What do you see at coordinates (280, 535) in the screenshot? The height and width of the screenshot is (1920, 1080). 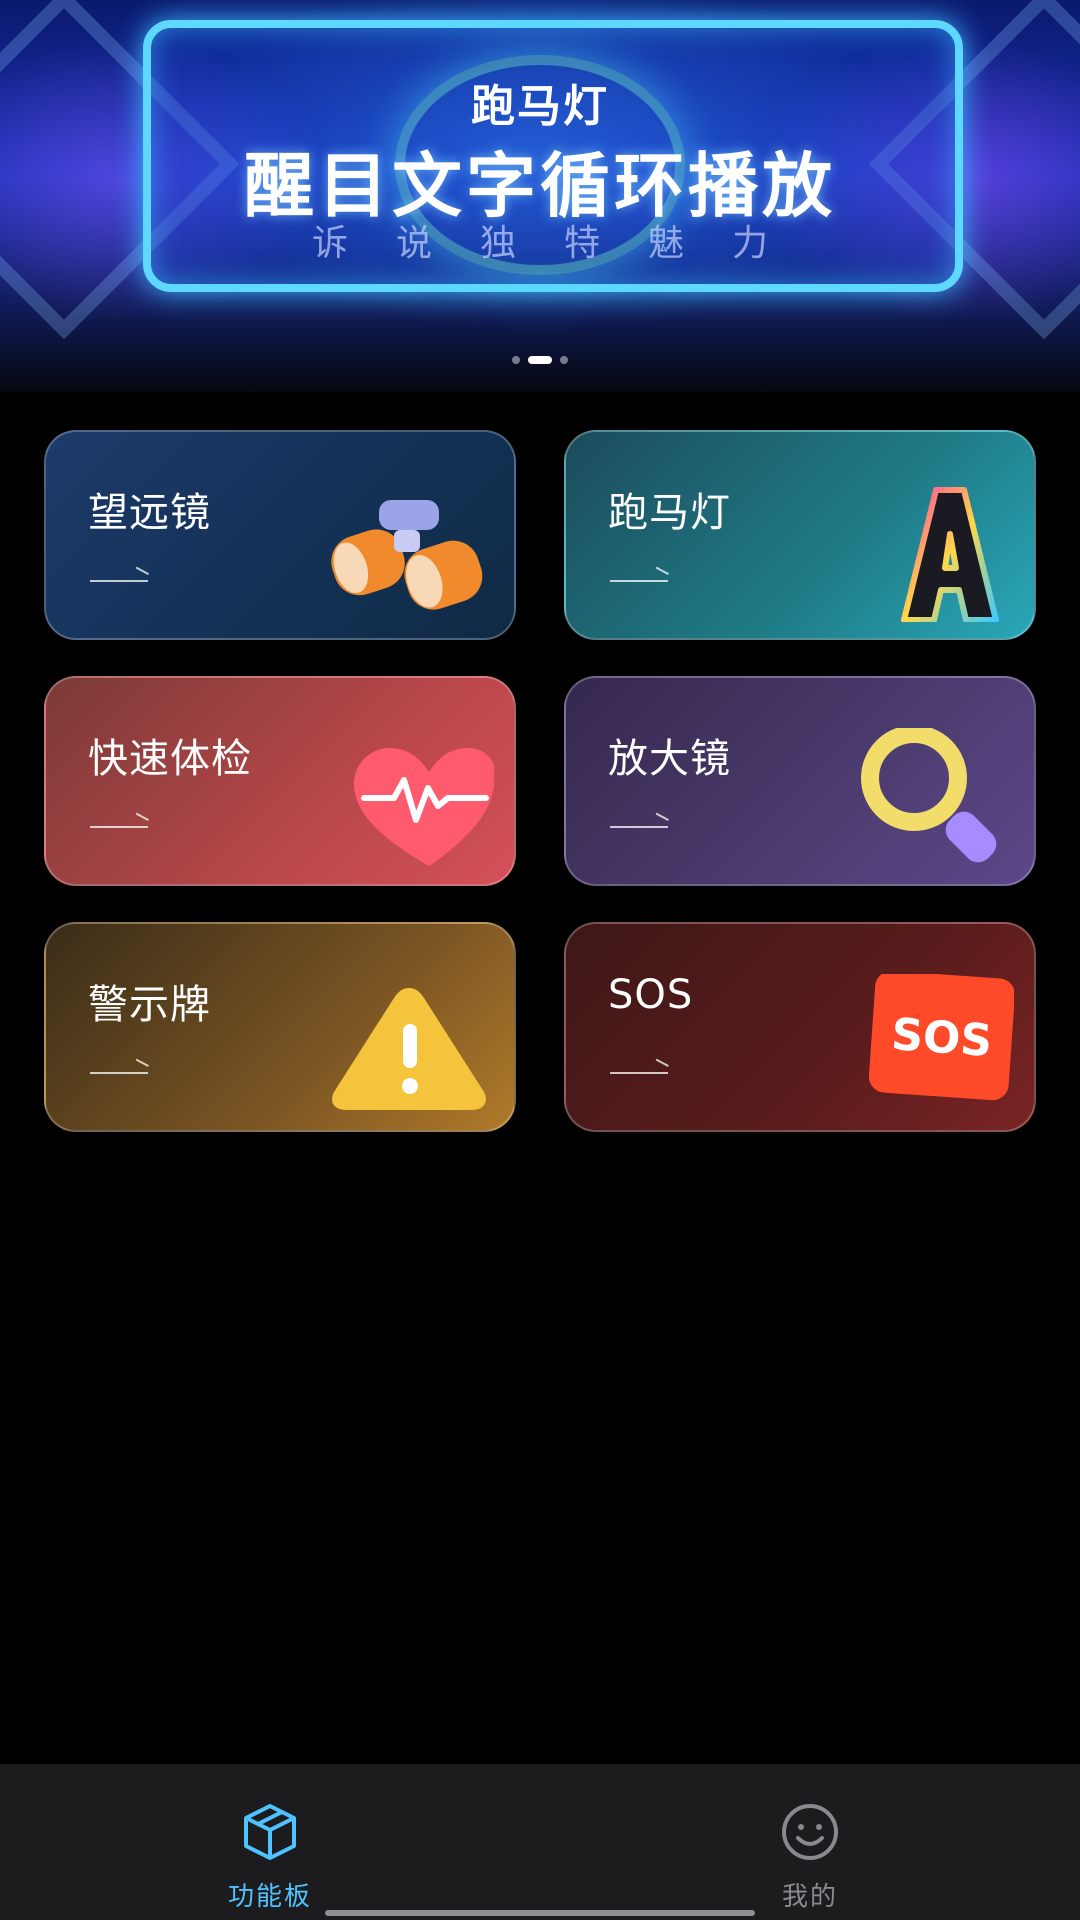 I see `feature-card-telescope: 望远镜` at bounding box center [280, 535].